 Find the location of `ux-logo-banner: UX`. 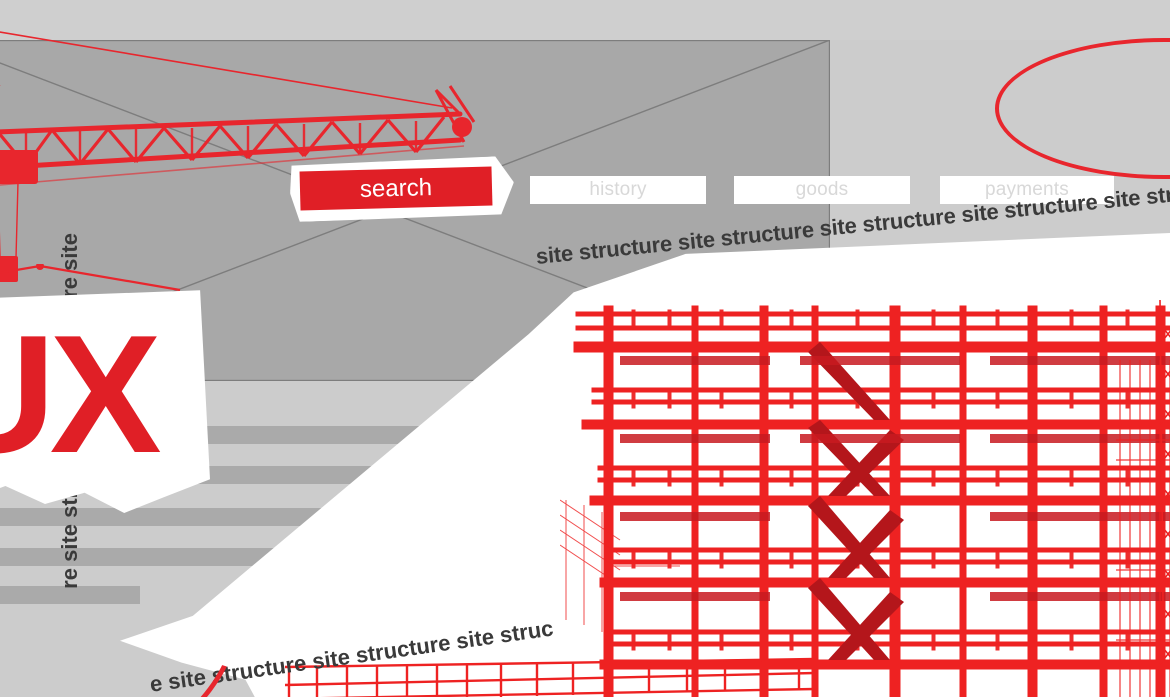

ux-logo-banner: UX is located at coordinates (105, 388).